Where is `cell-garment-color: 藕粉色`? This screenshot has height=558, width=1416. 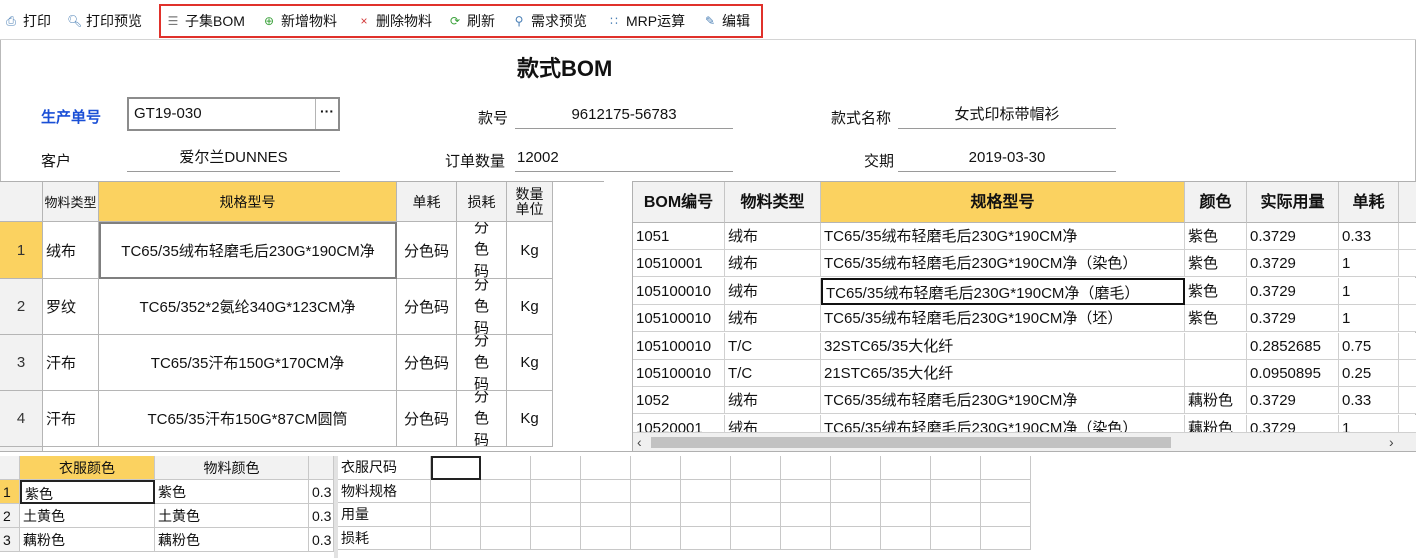
cell-garment-color: 藕粉色 is located at coordinates (87, 540).